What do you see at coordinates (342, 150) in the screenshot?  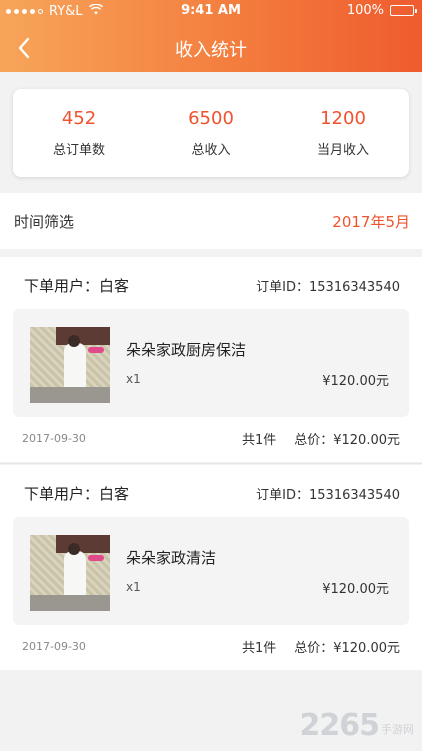 I see `stat-label: 当月收入` at bounding box center [342, 150].